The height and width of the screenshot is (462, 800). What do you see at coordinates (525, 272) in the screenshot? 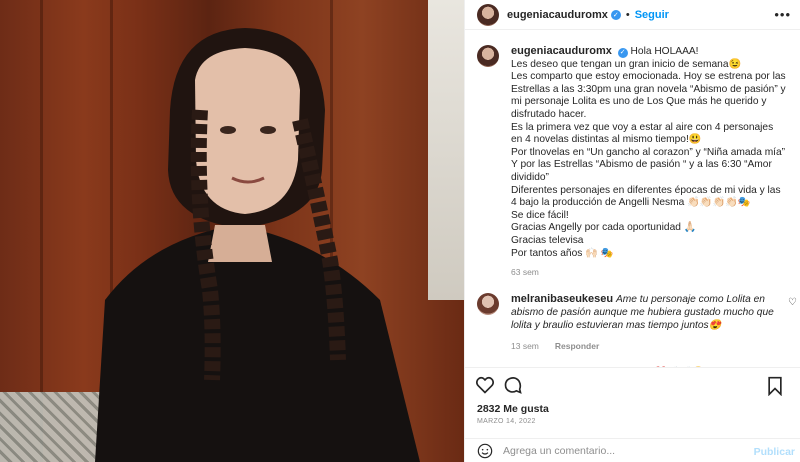
I see `caption-time: 63 sem` at bounding box center [525, 272].